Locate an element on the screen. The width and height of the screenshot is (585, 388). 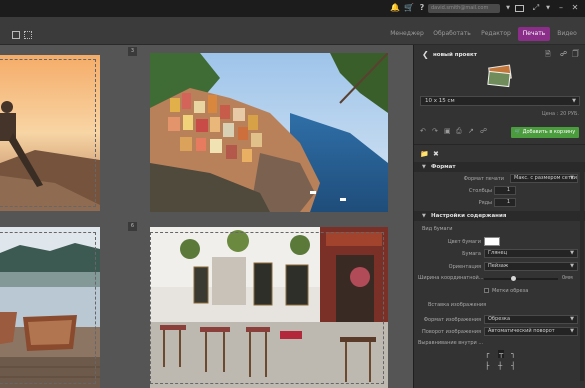
new-document-icon: 🗎 is located at coordinates (548, 55).